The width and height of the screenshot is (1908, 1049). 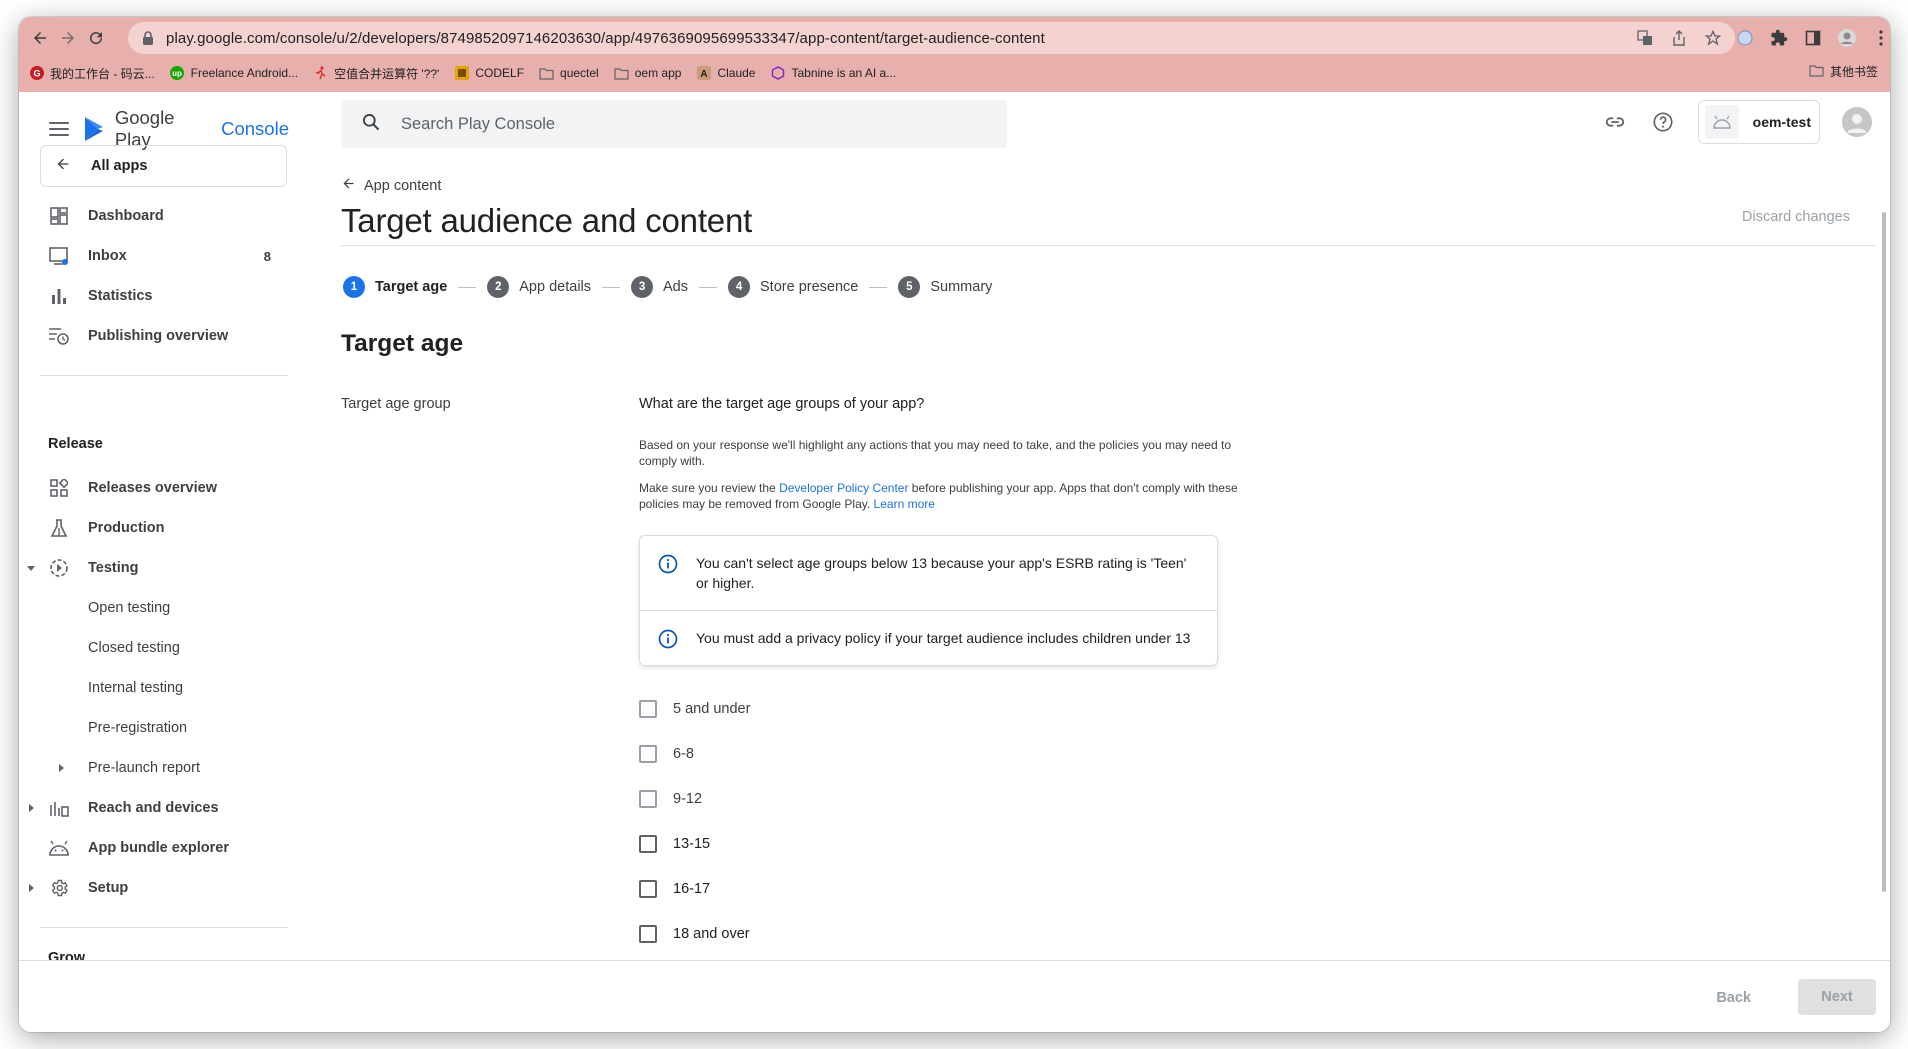 I want to click on search-bar: Search Play Console, so click(x=674, y=124).